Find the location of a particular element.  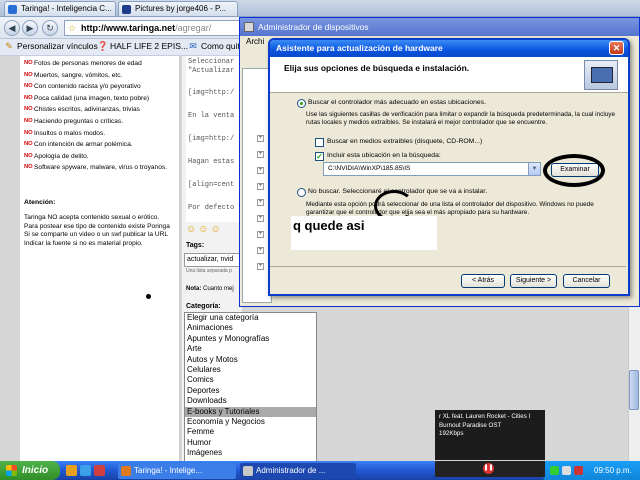

category-option: Economía y Negocios is located at coordinates (250, 422).